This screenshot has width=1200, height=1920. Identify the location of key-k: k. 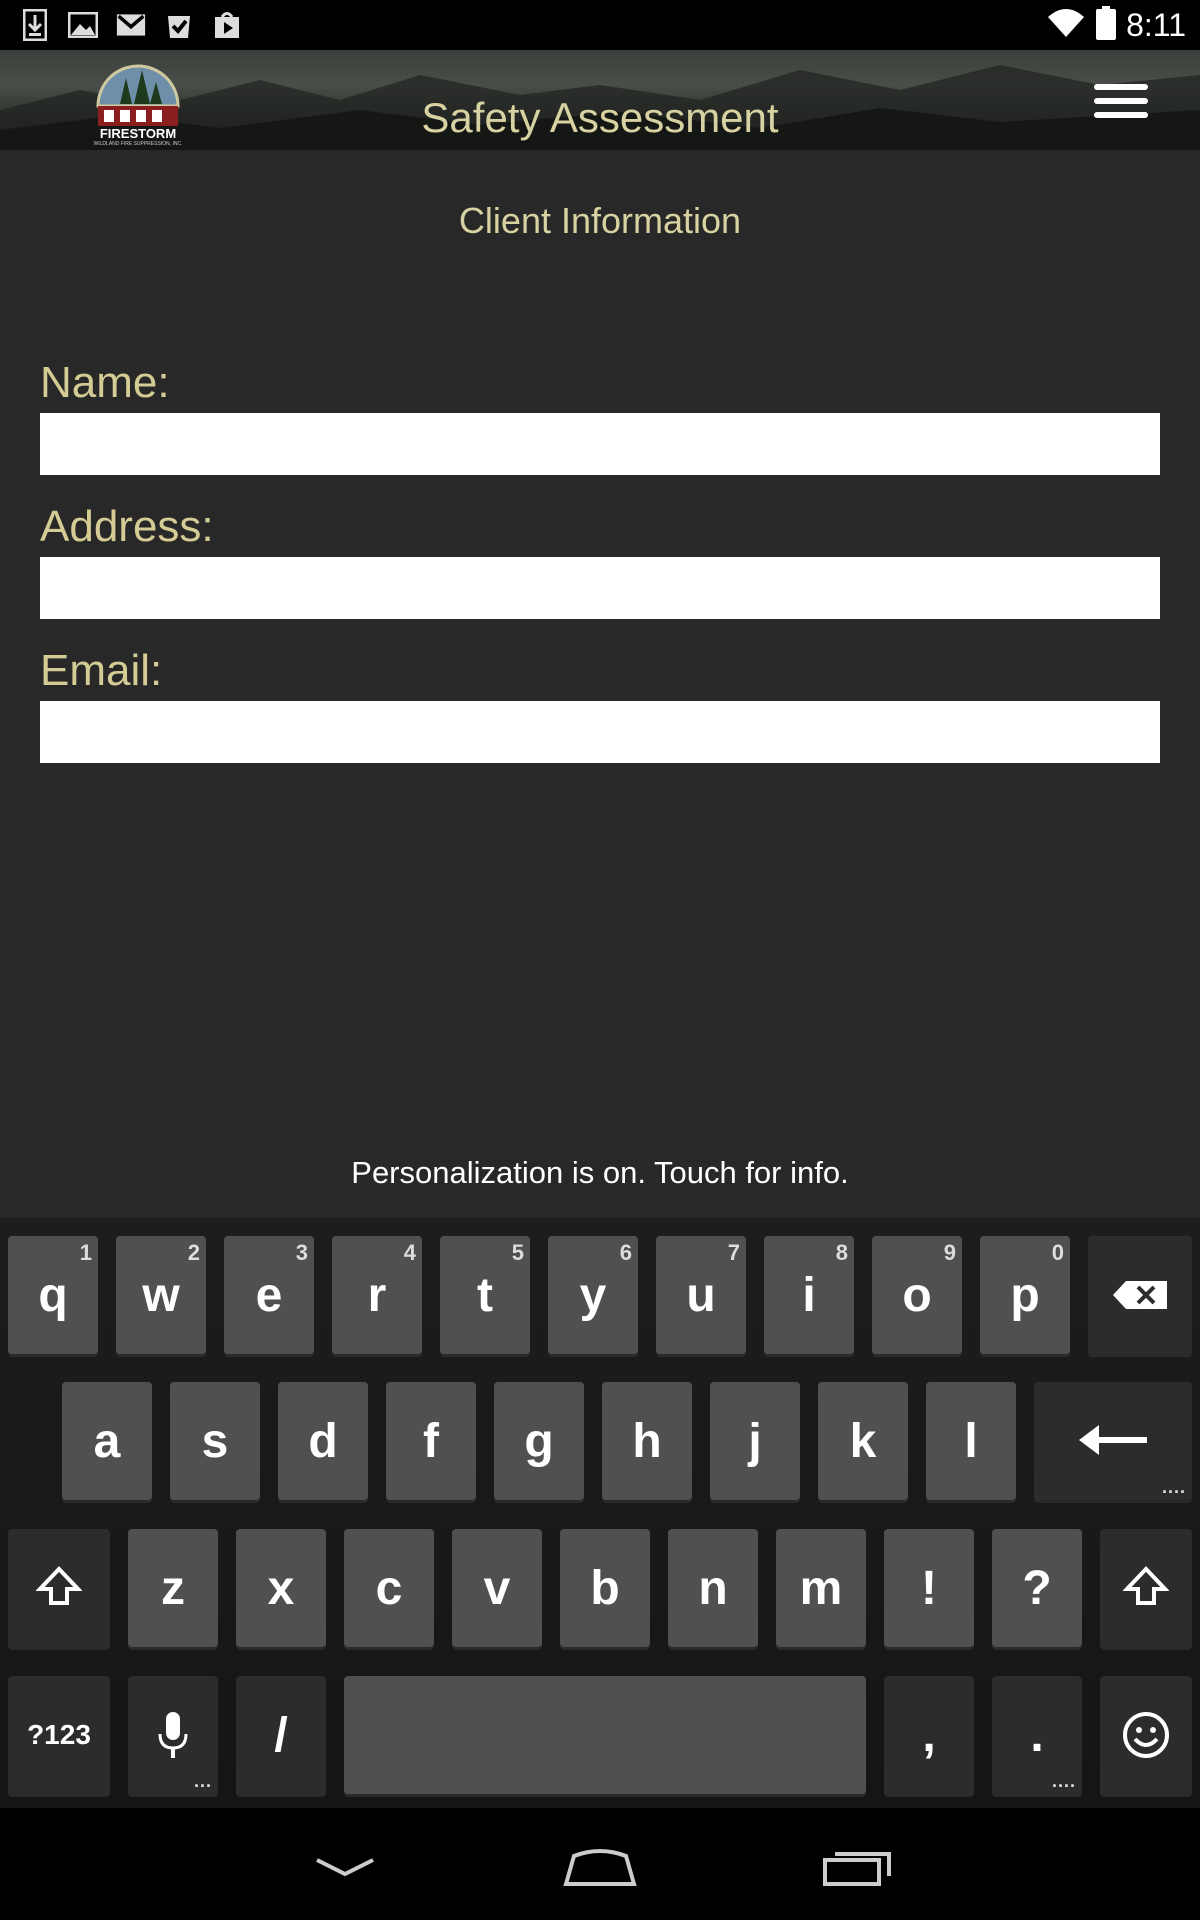
(863, 1441).